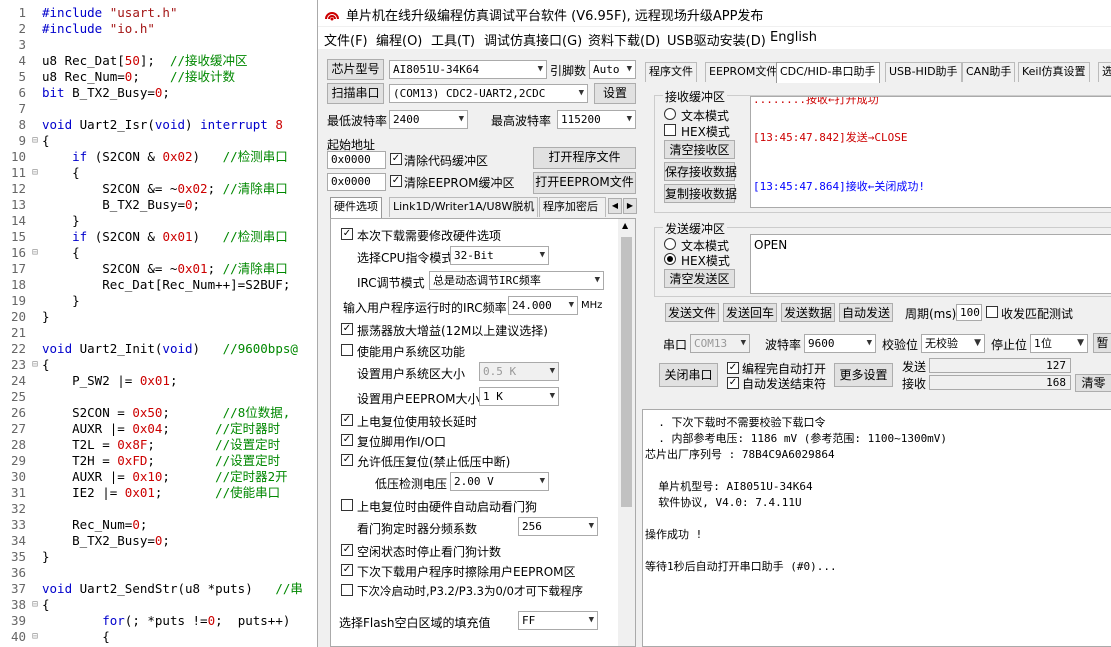  What do you see at coordinates (700, 171) in the screenshot?
I see `save-receive-button: 保存接收数据` at bounding box center [700, 171].